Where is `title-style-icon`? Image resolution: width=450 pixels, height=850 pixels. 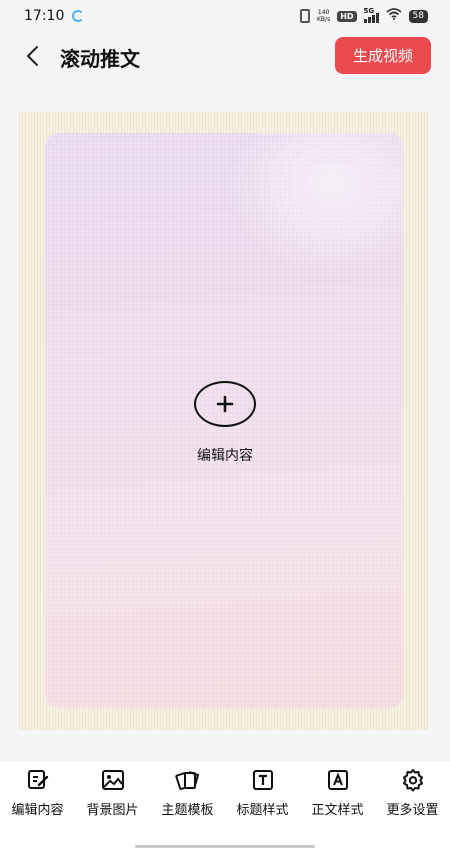
title-style-icon is located at coordinates (263, 780).